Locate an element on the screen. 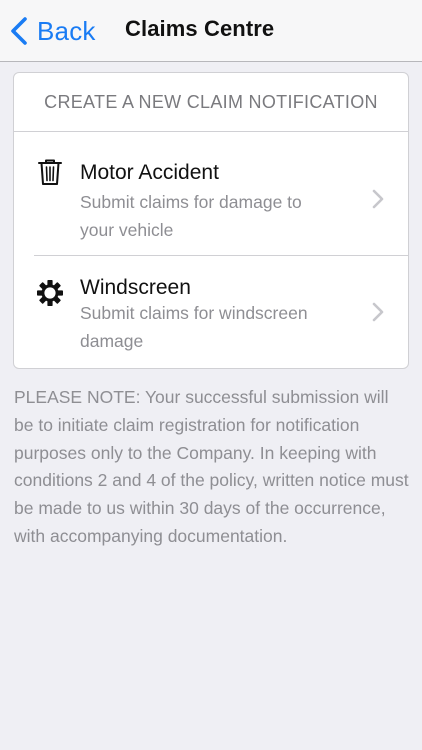 Image resolution: width=422 pixels, height=750 pixels. back-button: Back is located at coordinates (53, 31).